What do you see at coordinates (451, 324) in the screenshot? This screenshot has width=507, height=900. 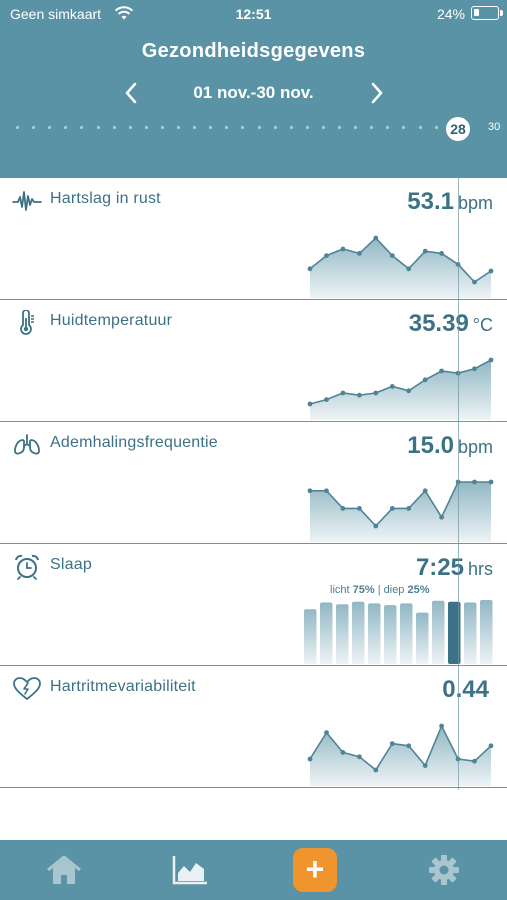 I see `card-value: 35.39 °C` at bounding box center [451, 324].